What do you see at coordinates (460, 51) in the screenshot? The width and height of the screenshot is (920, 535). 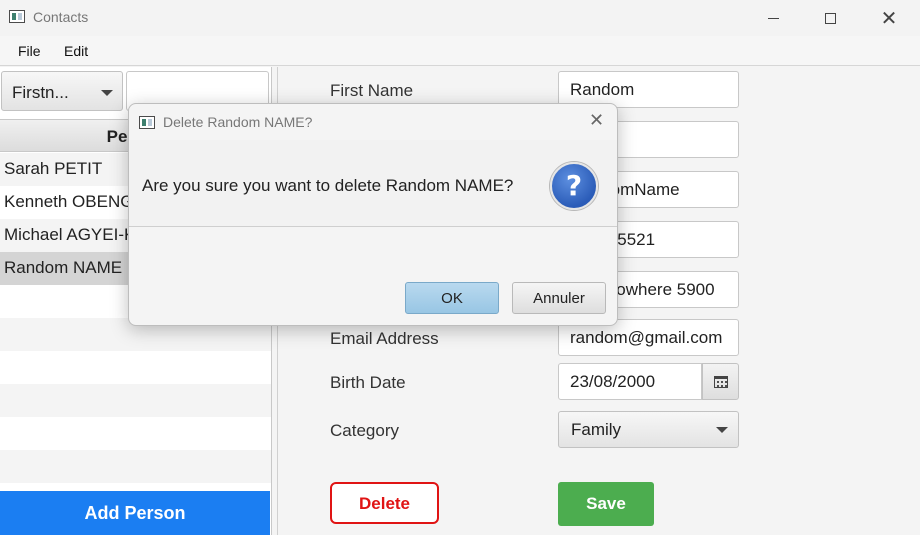 I see `menu-bar: File Edit` at bounding box center [460, 51].